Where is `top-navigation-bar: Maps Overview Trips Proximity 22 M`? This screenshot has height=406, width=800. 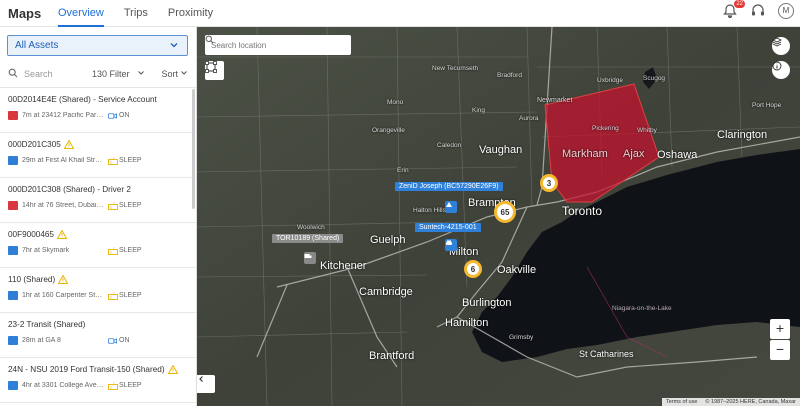
top-navigation-bar: Maps Overview Trips Proximity 22 M is located at coordinates (400, 13).